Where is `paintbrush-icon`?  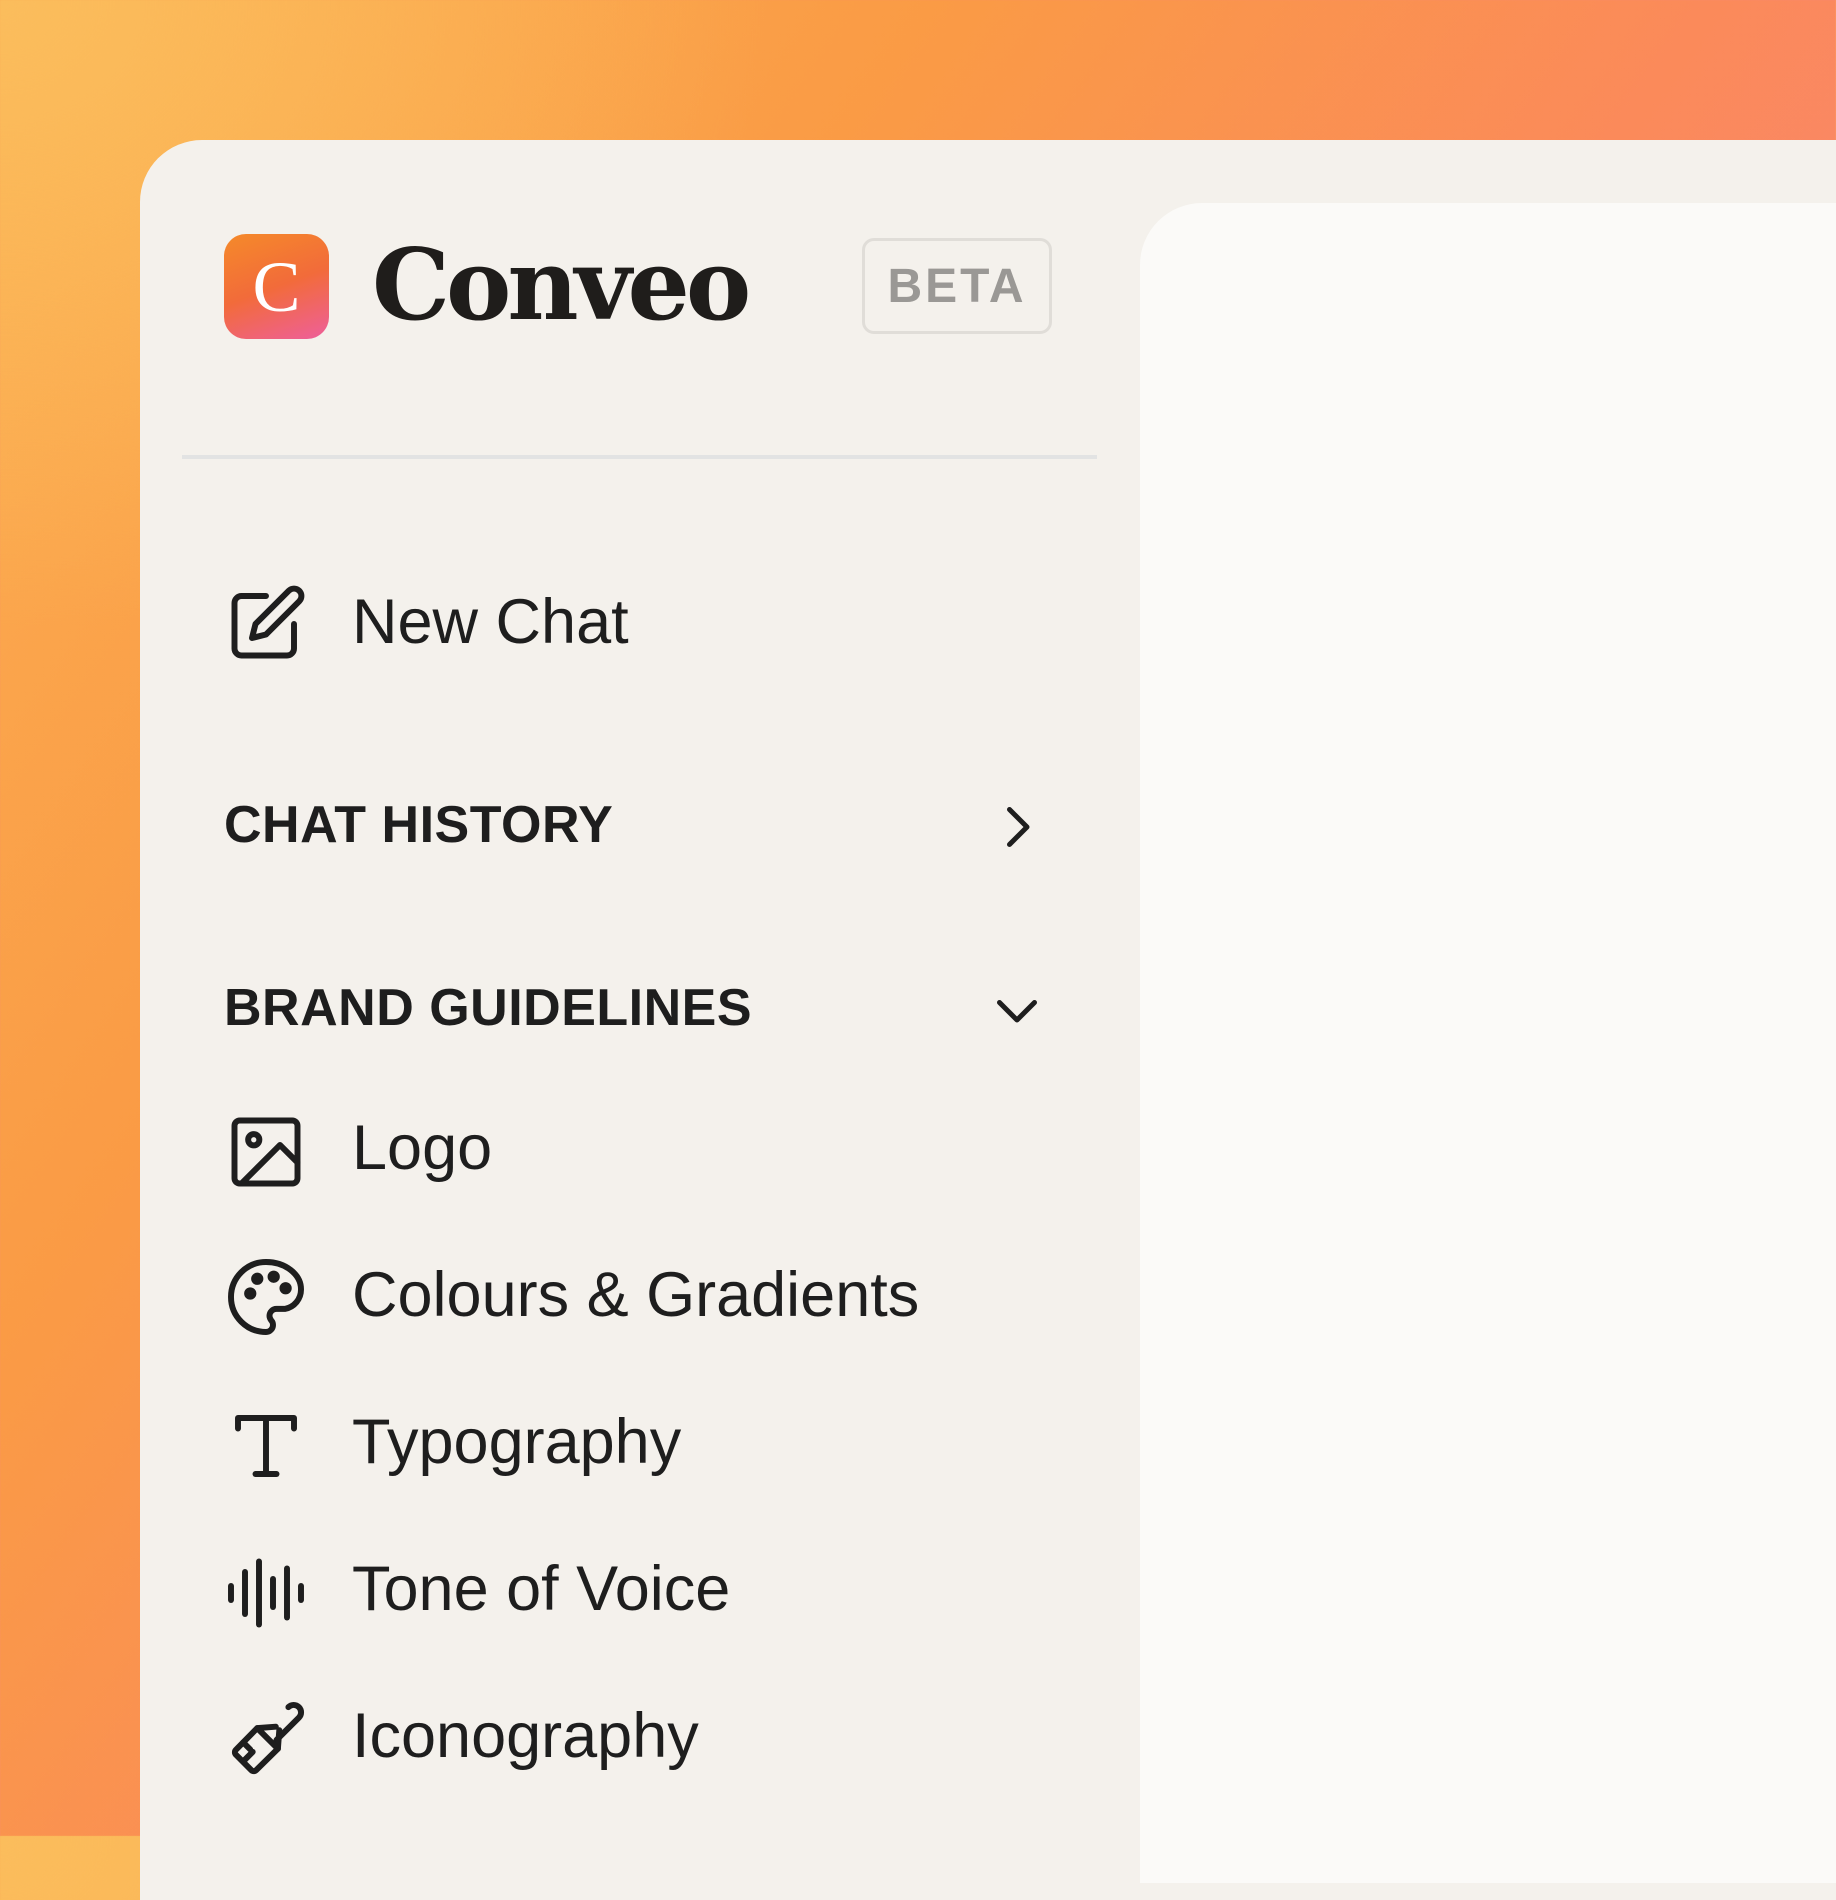 paintbrush-icon is located at coordinates (266, 1740).